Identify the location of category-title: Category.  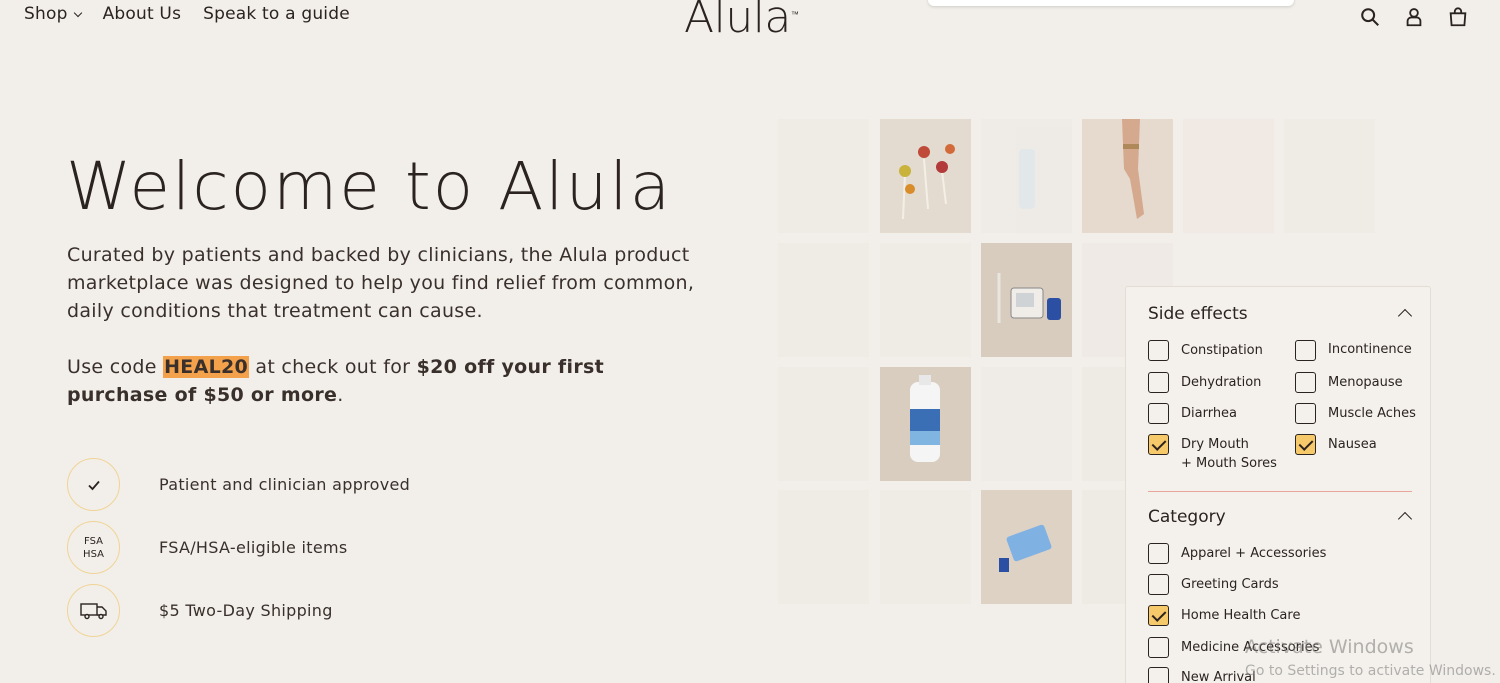
(1187, 517).